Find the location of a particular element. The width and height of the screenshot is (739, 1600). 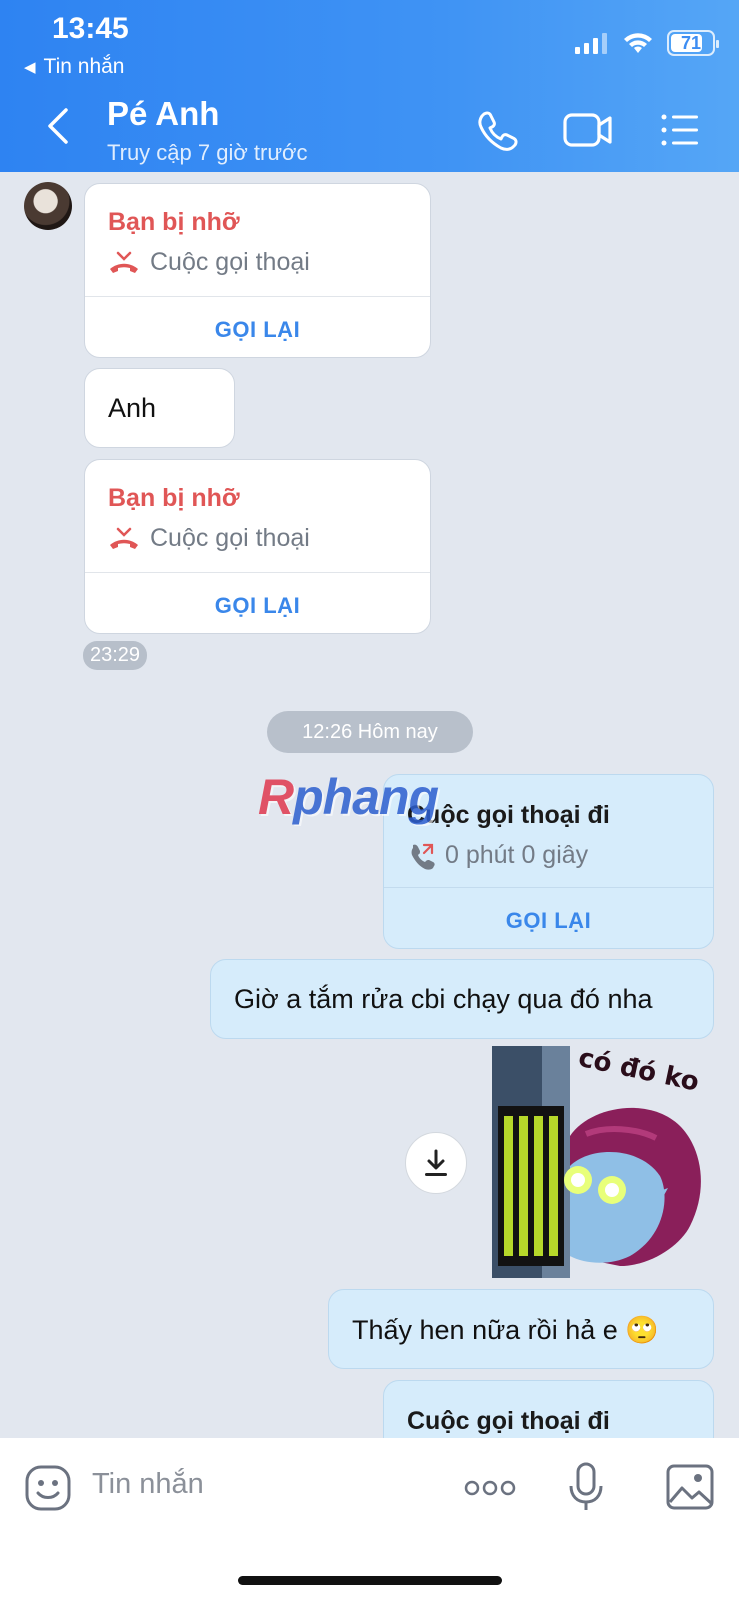

outgoing-call-subtitle: 0 phút 0 giây is located at coordinates (497, 855).